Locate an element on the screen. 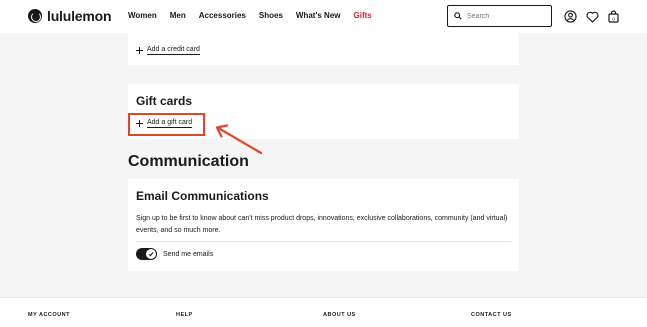  lululemon-logo-icon is located at coordinates (35, 16).